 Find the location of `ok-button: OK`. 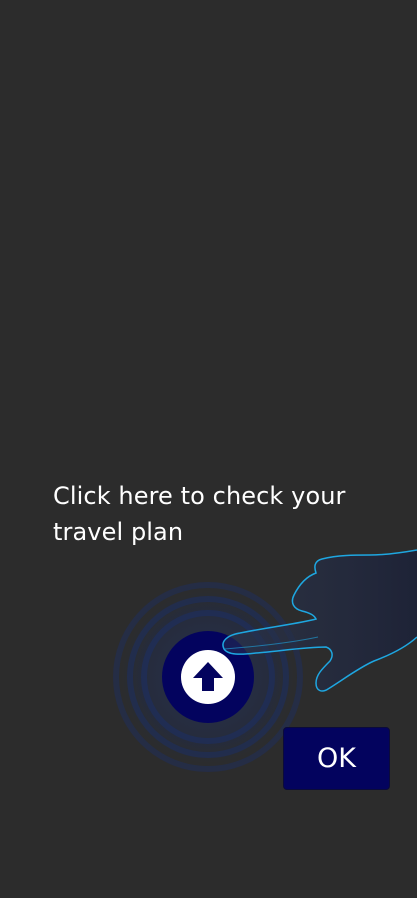

ok-button: OK is located at coordinates (336, 758).